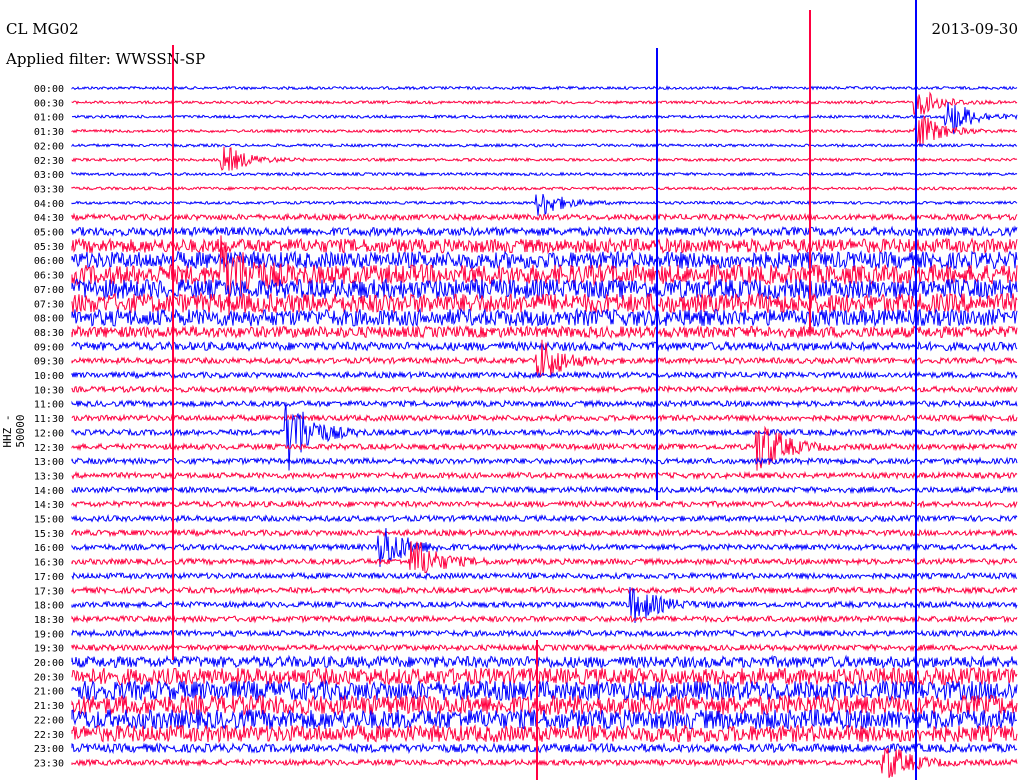 The image size is (1024, 780). Describe the element at coordinates (49, 405) in the screenshot. I see `row-time-label: 11:00` at that location.